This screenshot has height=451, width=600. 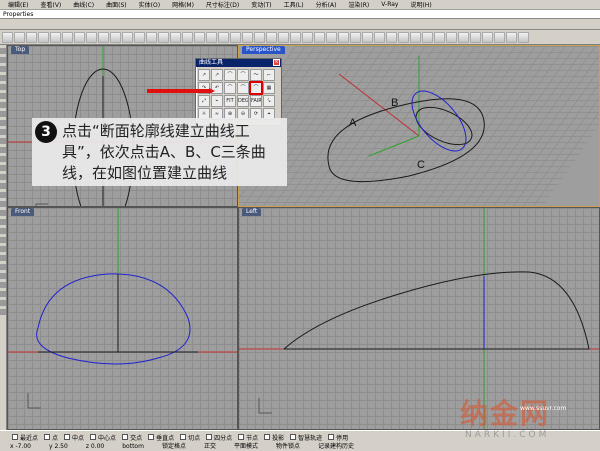 I want to click on osnap-point: 点, so click(x=51, y=437).